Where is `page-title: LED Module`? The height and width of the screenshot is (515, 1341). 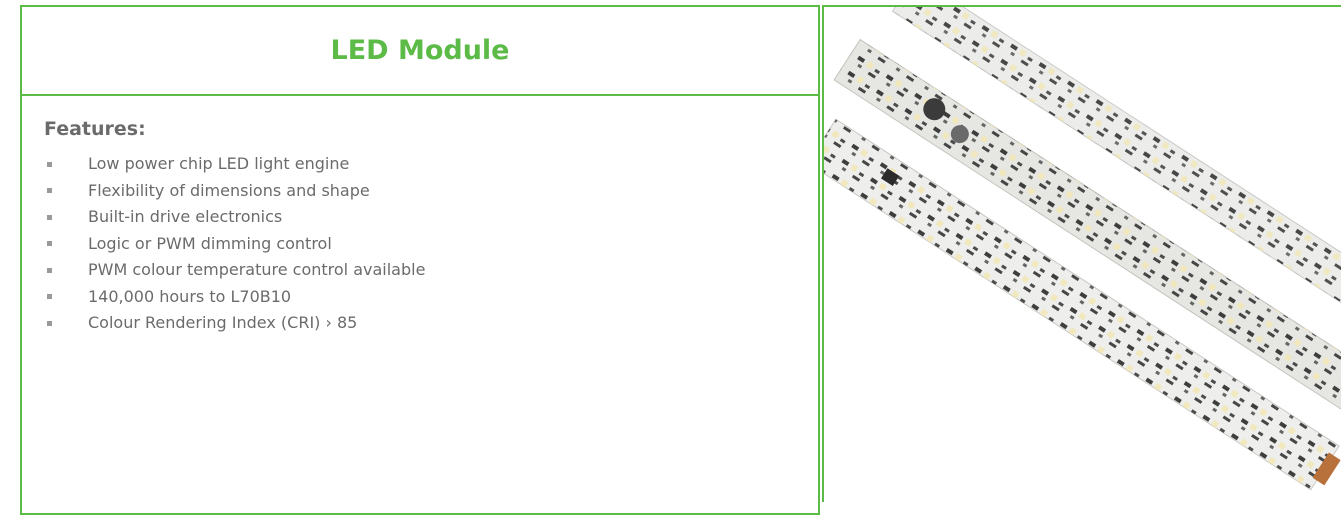
page-title: LED Module is located at coordinates (420, 50).